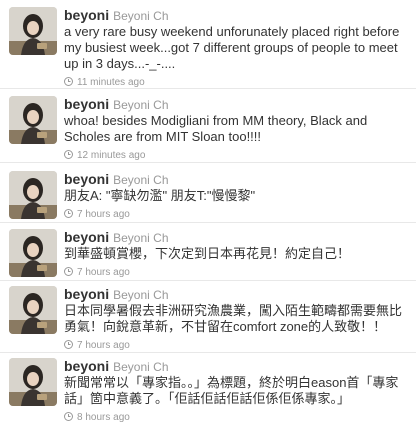 This screenshot has width=416, height=424. Describe the element at coordinates (207, 253) in the screenshot. I see `tweet-text: 到華盛頓賞櫻，下次定到日本再花見！約定自己！` at that location.